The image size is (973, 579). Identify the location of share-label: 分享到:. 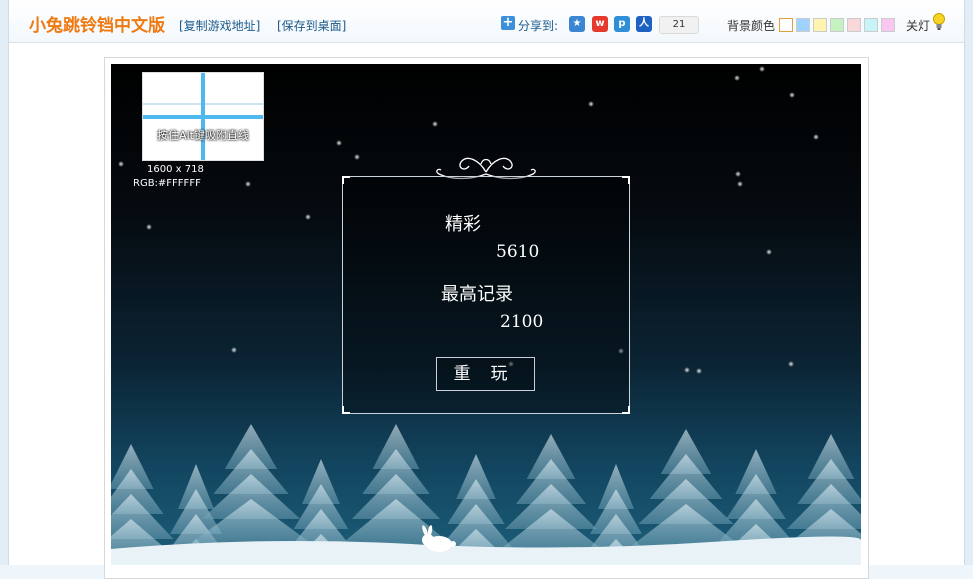
(538, 26).